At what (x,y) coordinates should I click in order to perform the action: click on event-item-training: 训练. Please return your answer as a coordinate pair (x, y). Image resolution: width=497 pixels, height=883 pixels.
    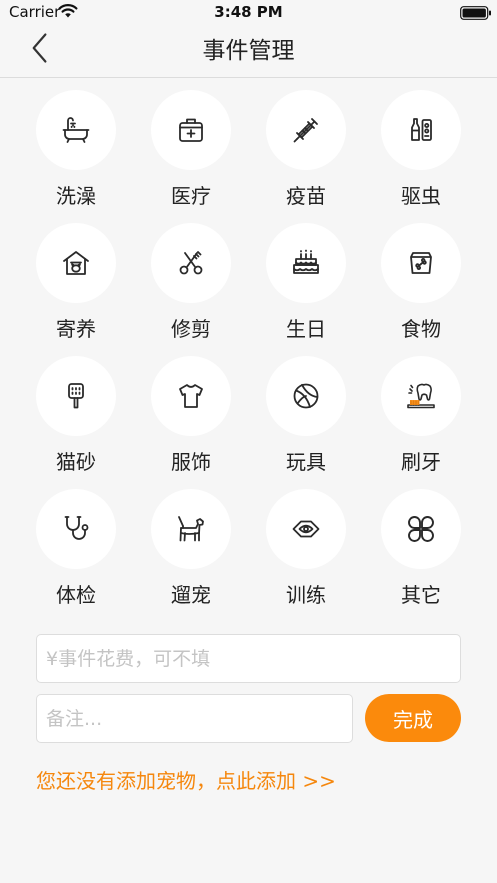
    Looking at the image, I should click on (306, 554).